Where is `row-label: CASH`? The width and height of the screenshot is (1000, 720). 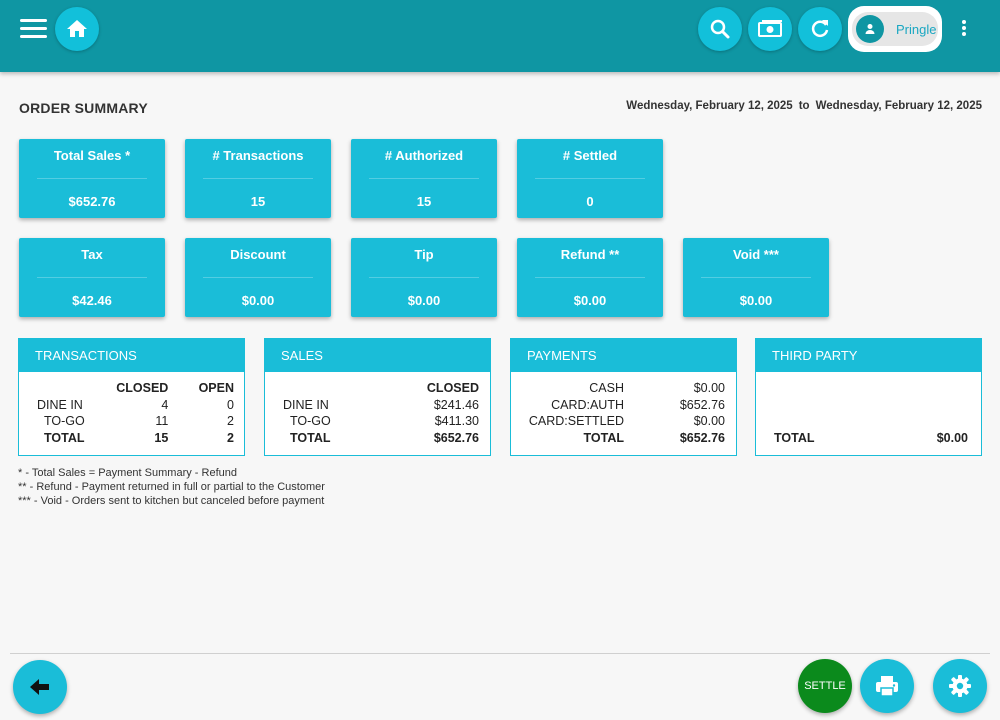
row-label: CASH is located at coordinates (606, 388).